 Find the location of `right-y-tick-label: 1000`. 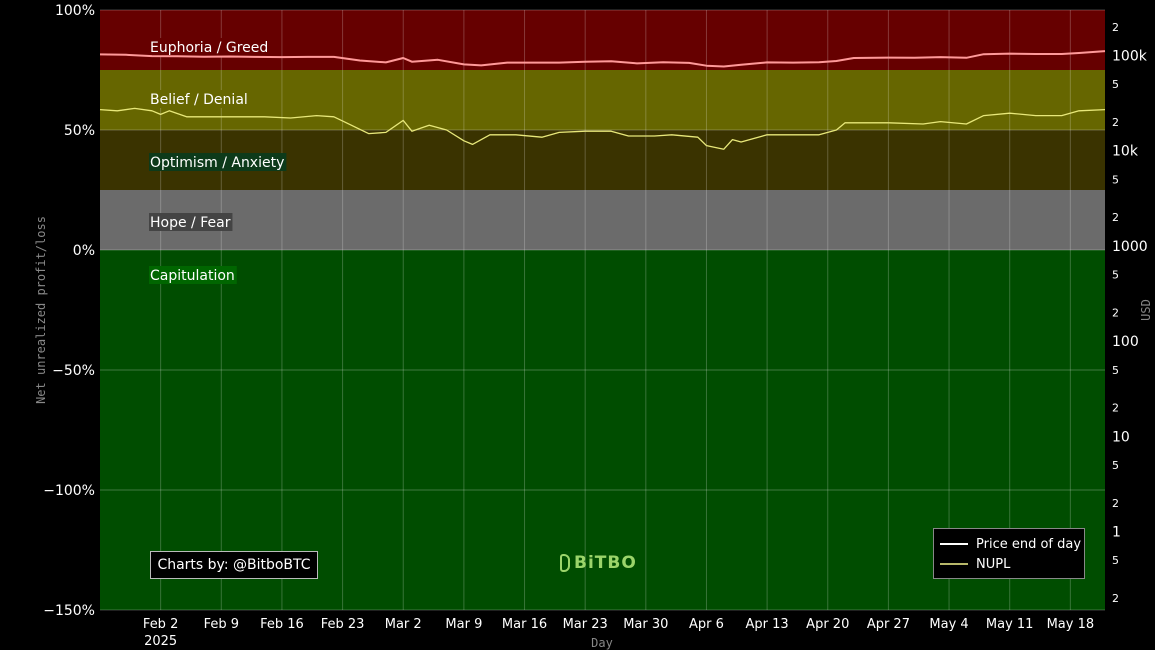

right-y-tick-label: 1000 is located at coordinates (1130, 247).